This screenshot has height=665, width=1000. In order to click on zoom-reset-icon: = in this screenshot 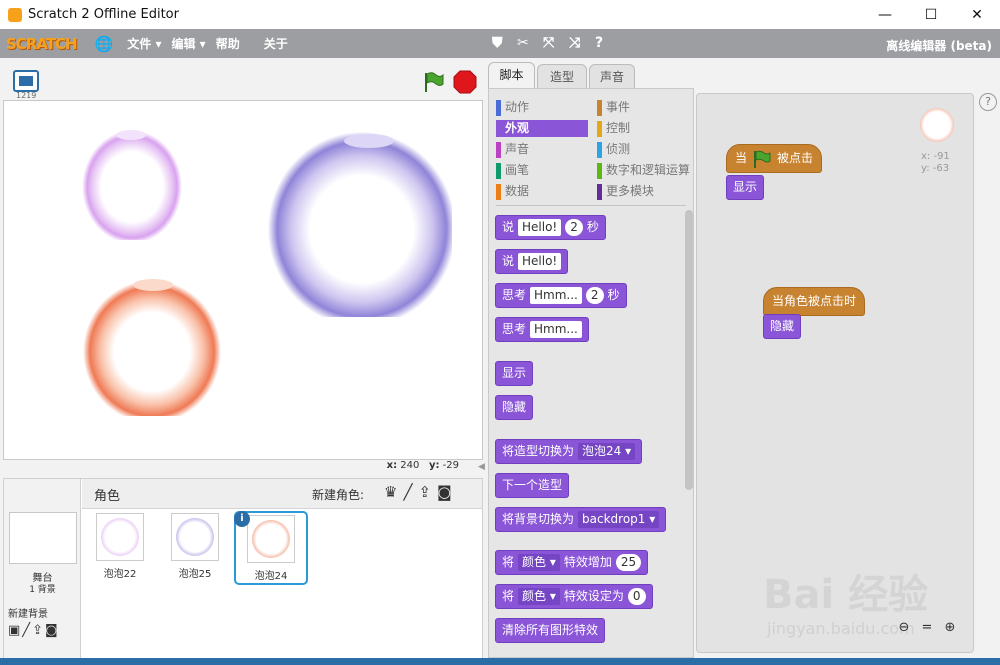, I will do `click(927, 629)`.